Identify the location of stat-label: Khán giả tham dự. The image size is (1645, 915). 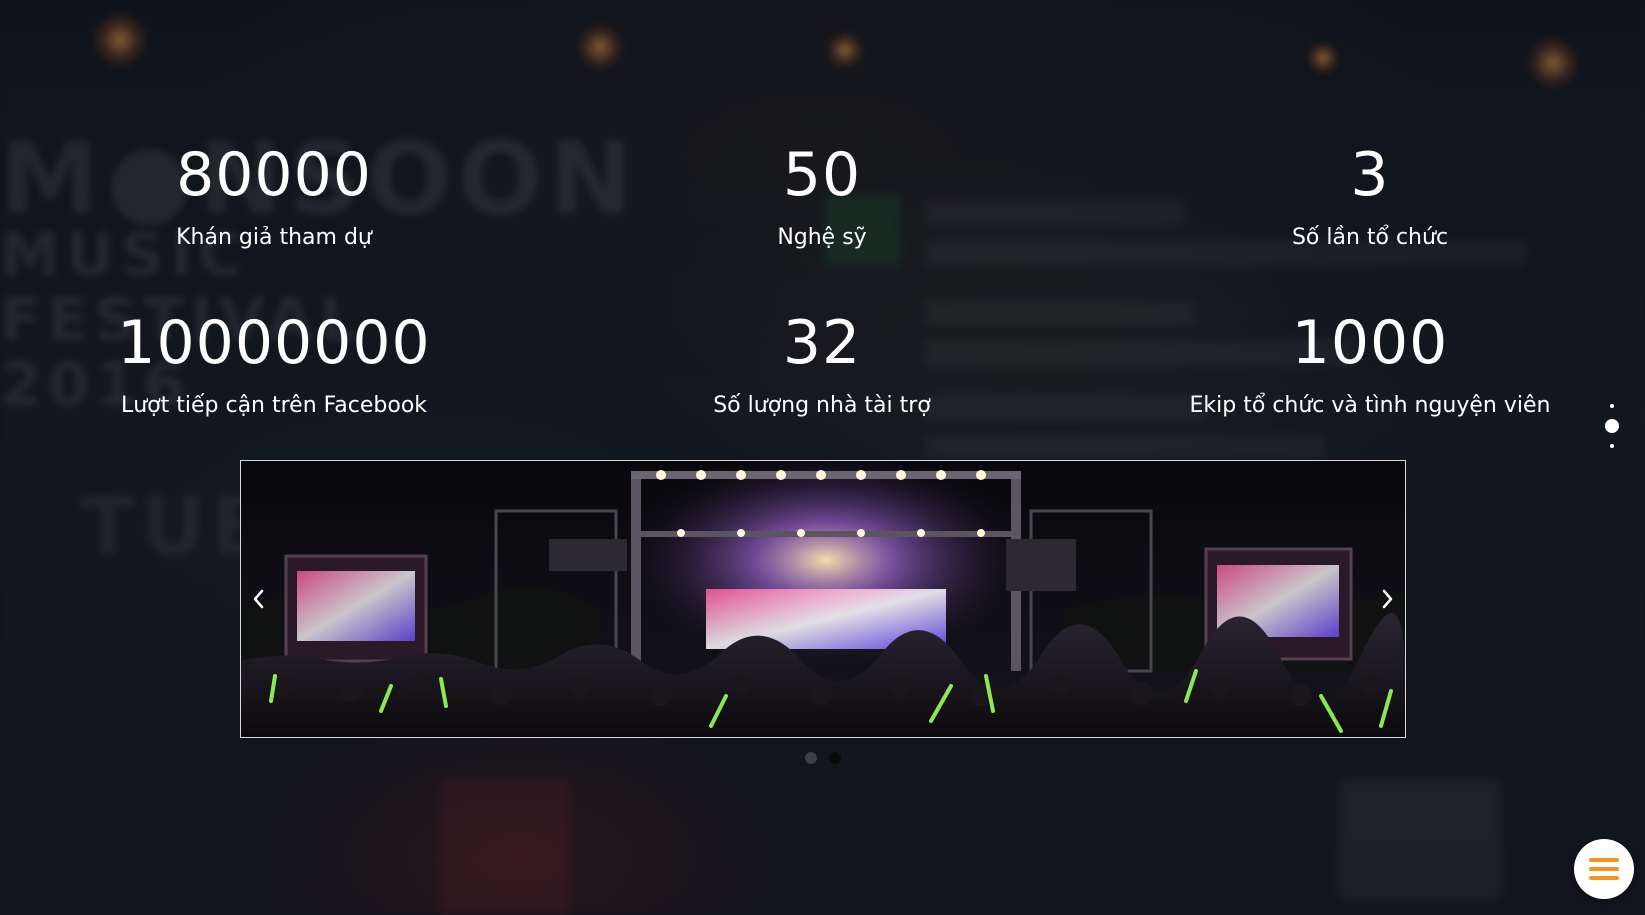
(274, 237).